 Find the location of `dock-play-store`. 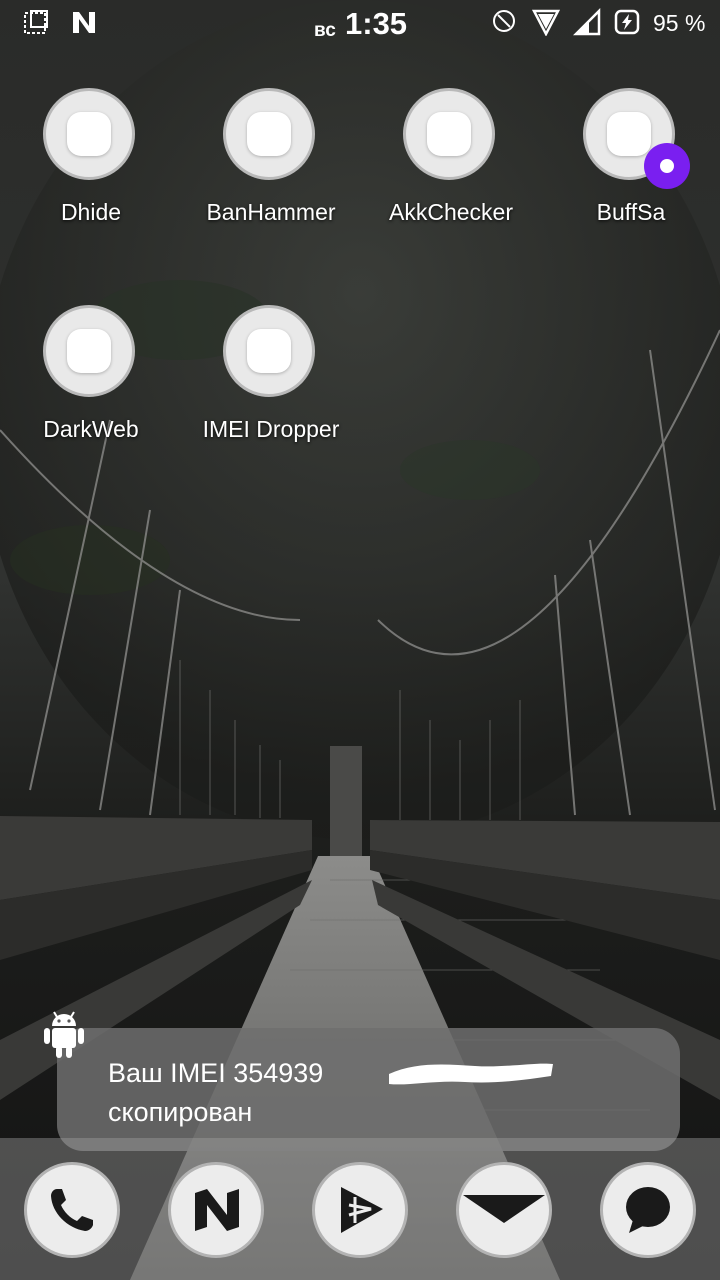

dock-play-store is located at coordinates (360, 1210).